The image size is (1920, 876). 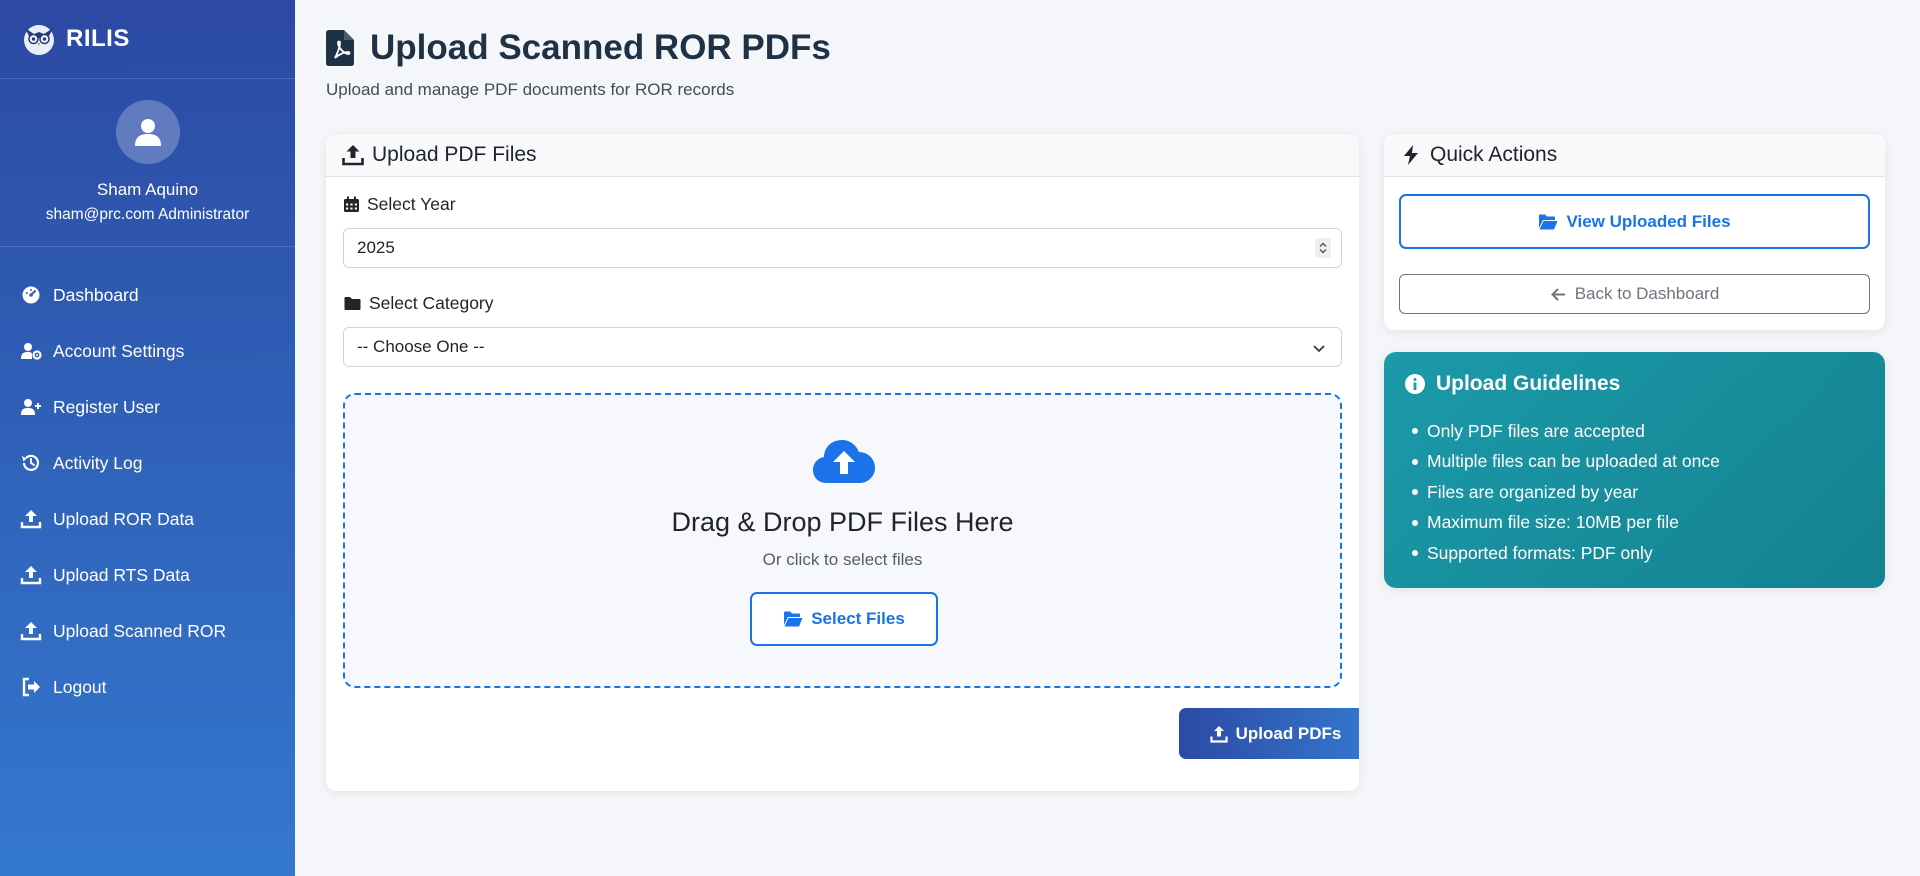 What do you see at coordinates (352, 303) in the screenshot?
I see `folder-icon` at bounding box center [352, 303].